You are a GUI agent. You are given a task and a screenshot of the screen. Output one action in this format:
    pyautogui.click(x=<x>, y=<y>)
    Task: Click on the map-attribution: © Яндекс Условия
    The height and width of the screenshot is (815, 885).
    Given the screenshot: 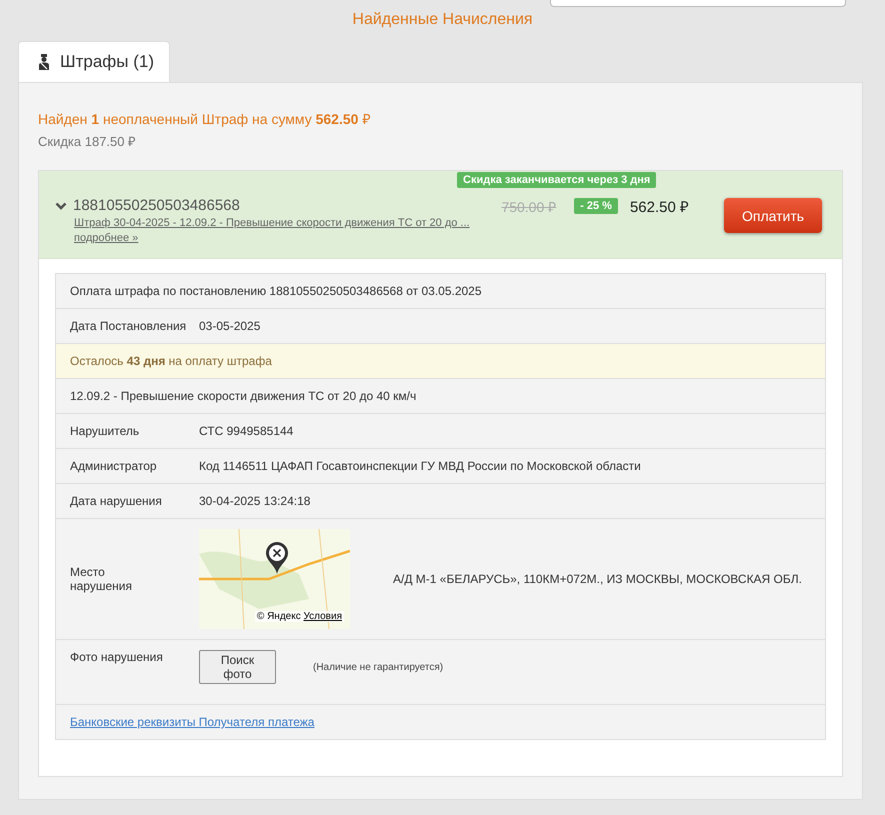 What is the action you would take?
    pyautogui.click(x=299, y=616)
    